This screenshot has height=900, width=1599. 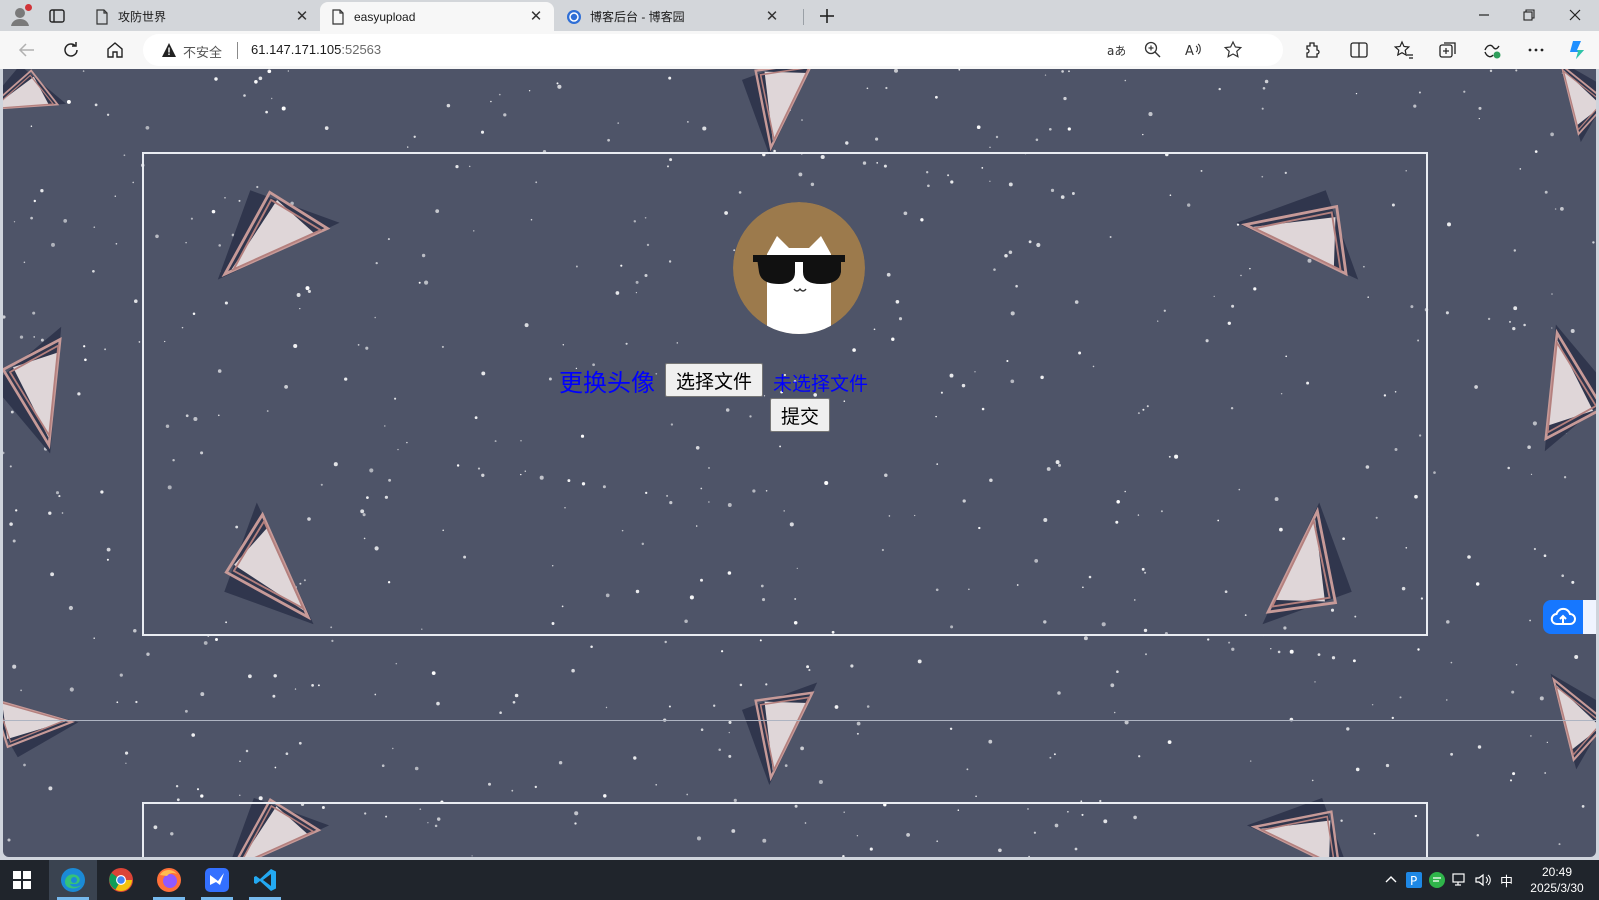 What do you see at coordinates (102, 16) in the screenshot?
I see `page-icon` at bounding box center [102, 16].